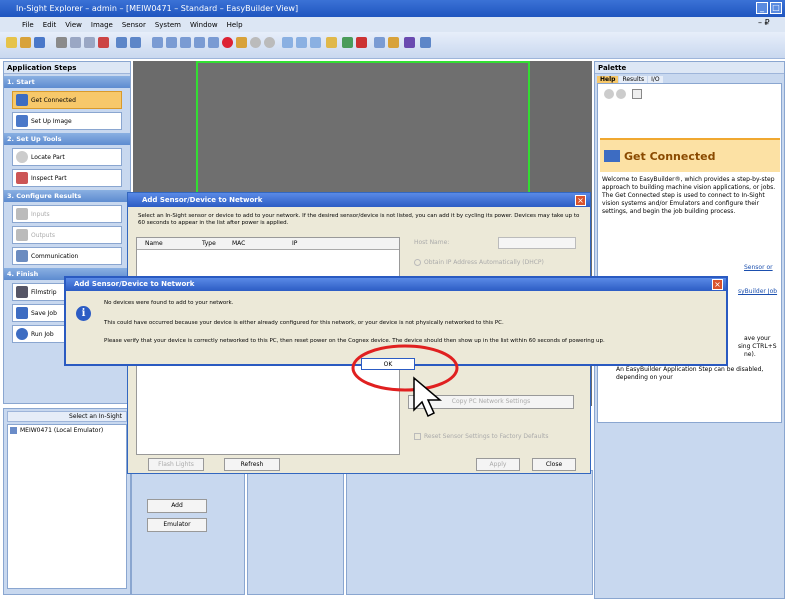  Describe the element at coordinates (608, 79) in the screenshot. I see `tab-help: Help` at that location.